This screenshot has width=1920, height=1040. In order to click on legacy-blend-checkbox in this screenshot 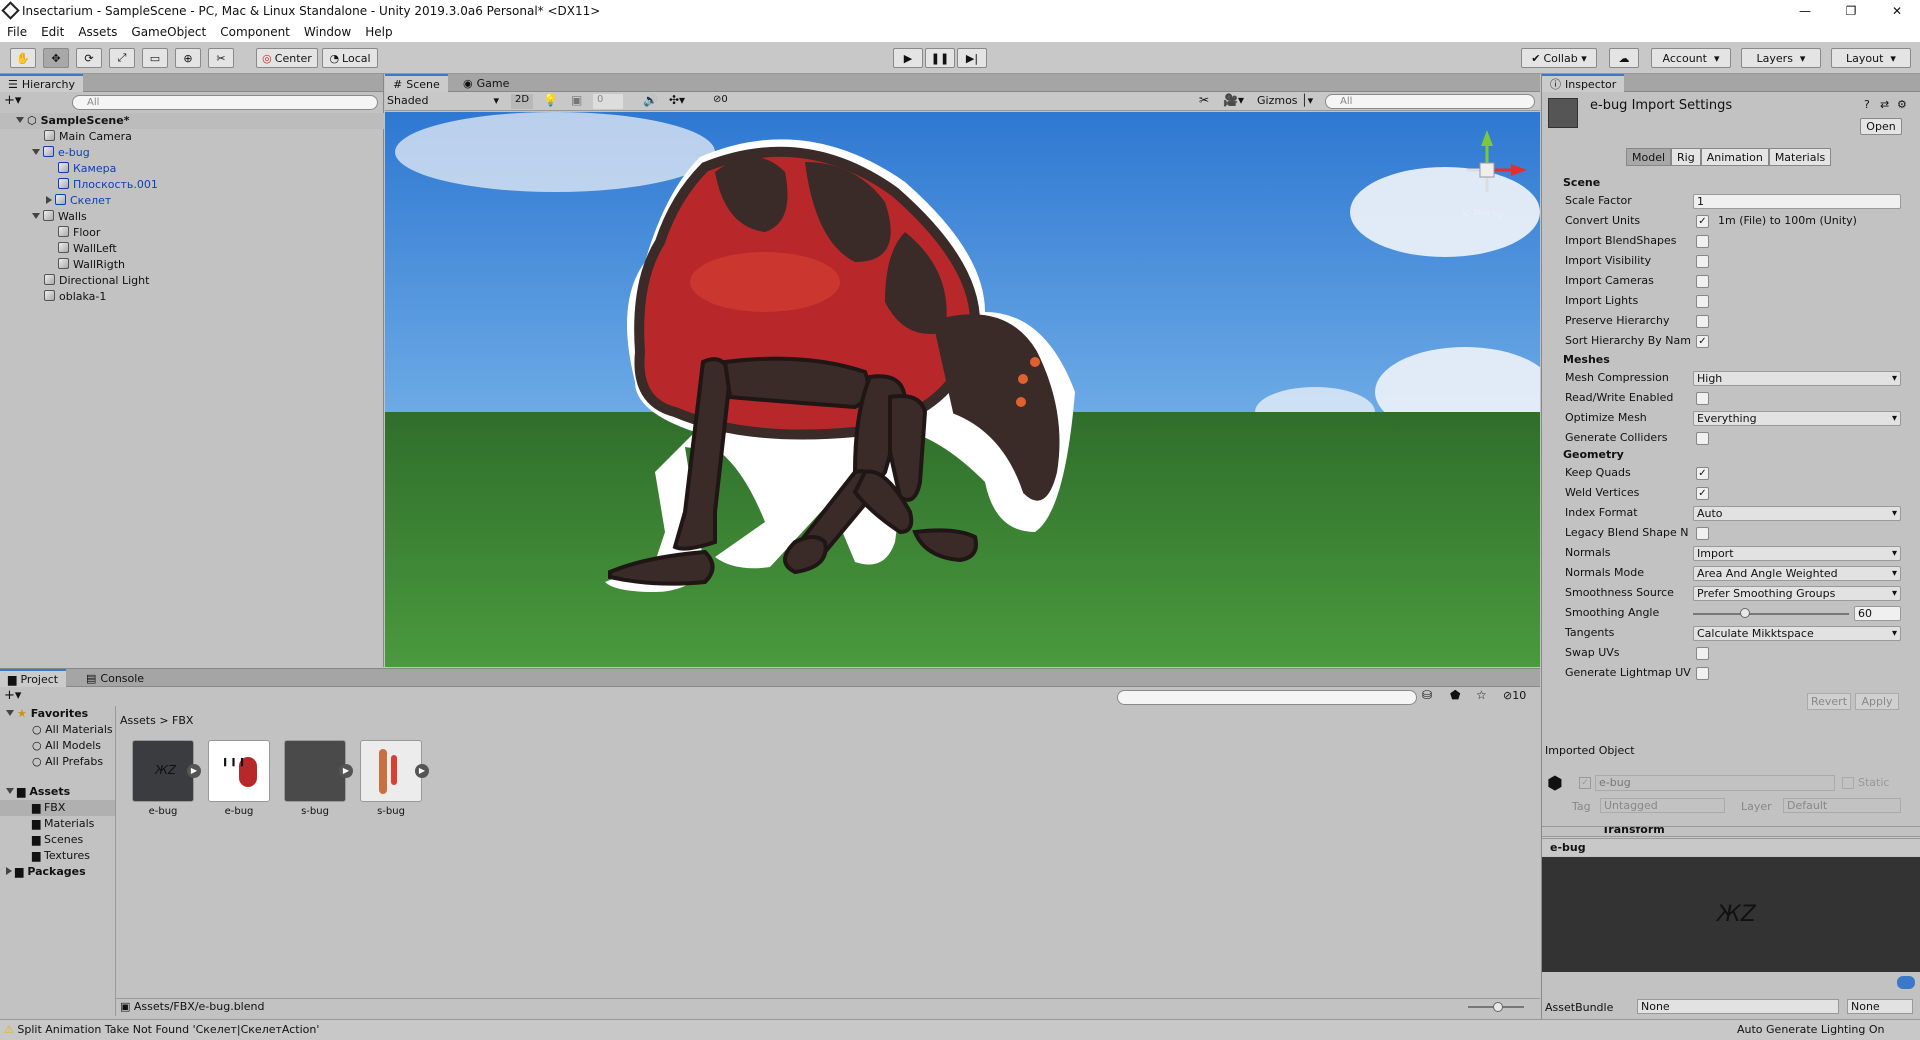, I will do `click(1702, 533)`.